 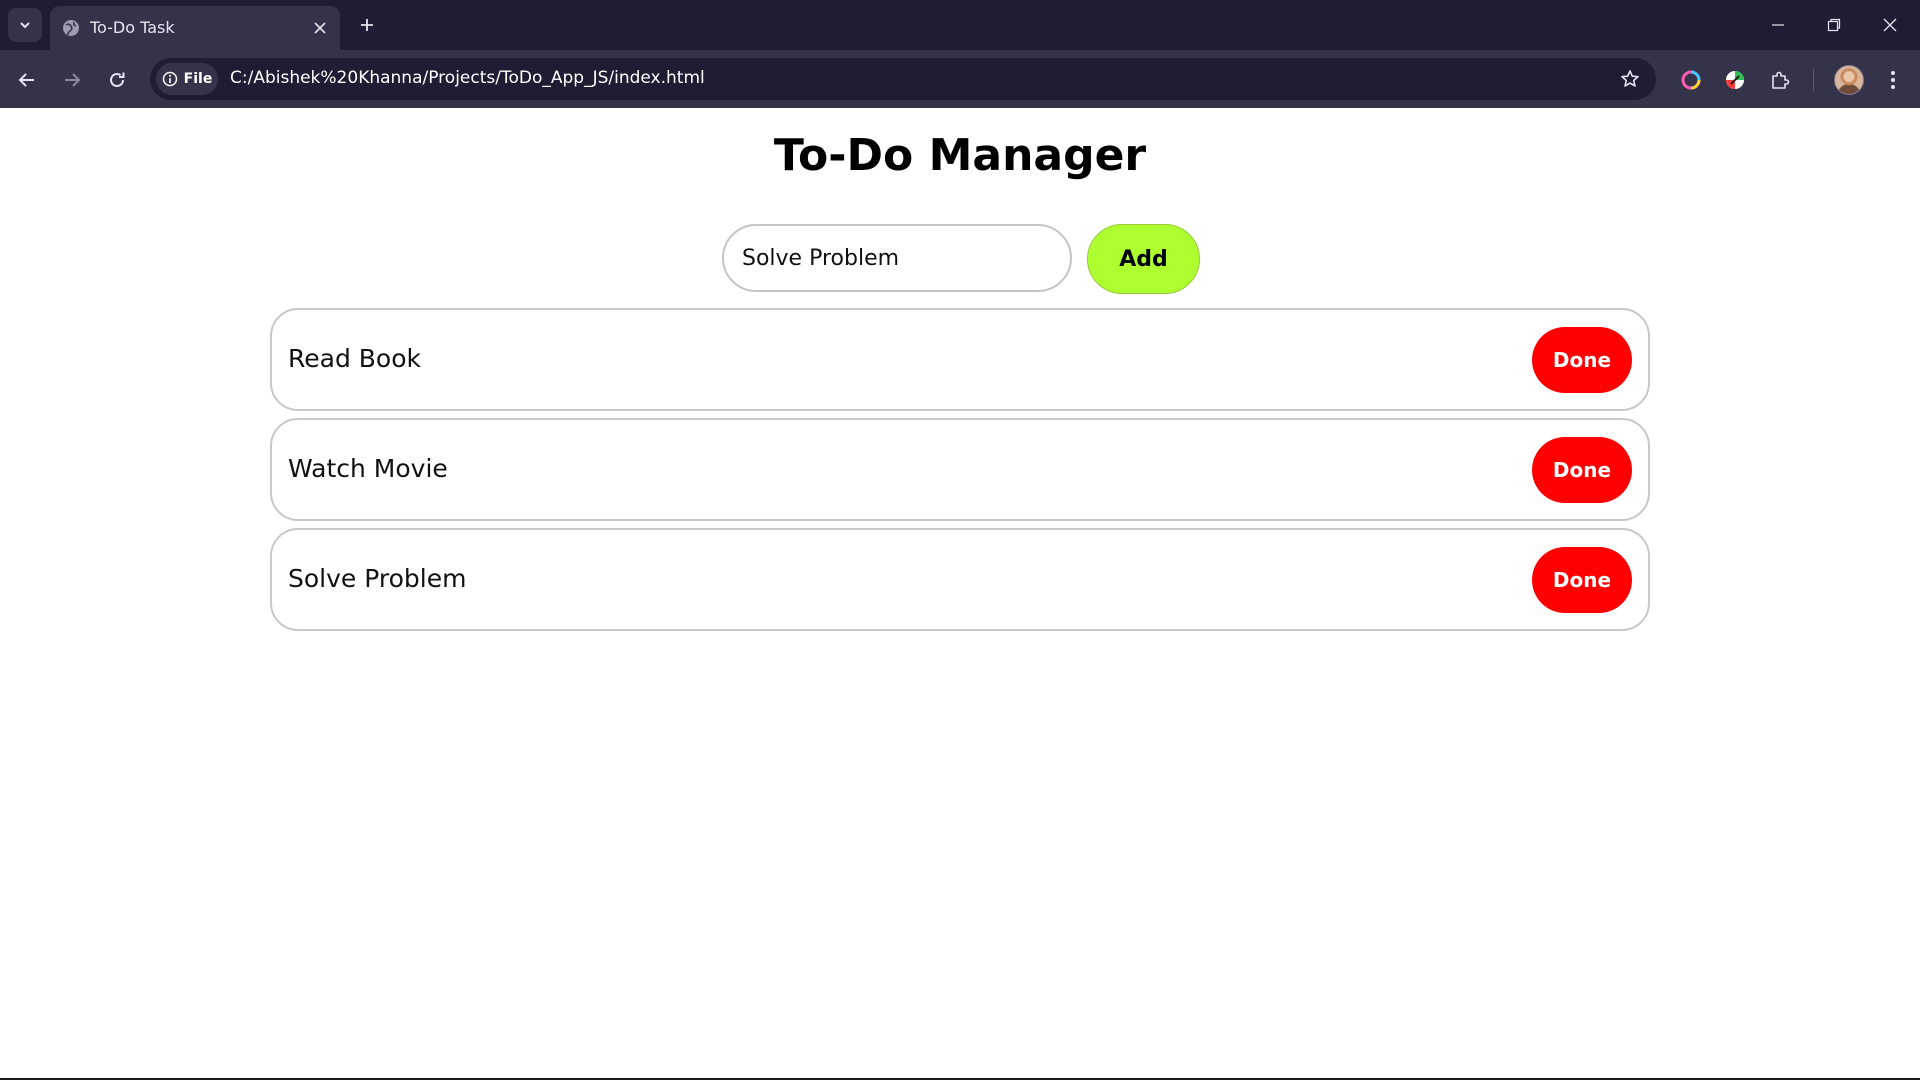 What do you see at coordinates (897, 258) in the screenshot?
I see `task-input` at bounding box center [897, 258].